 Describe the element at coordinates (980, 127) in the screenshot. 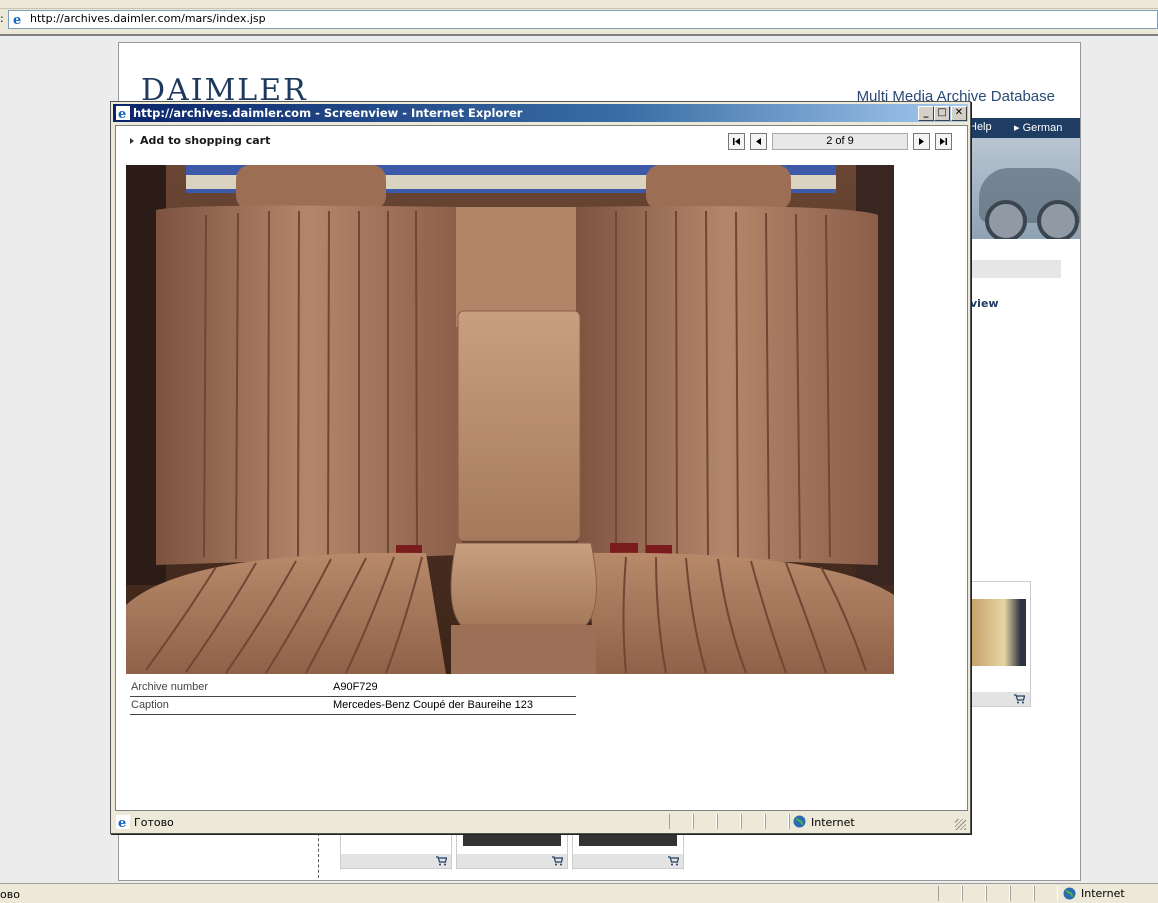

I see `nav-help-link: Help` at that location.